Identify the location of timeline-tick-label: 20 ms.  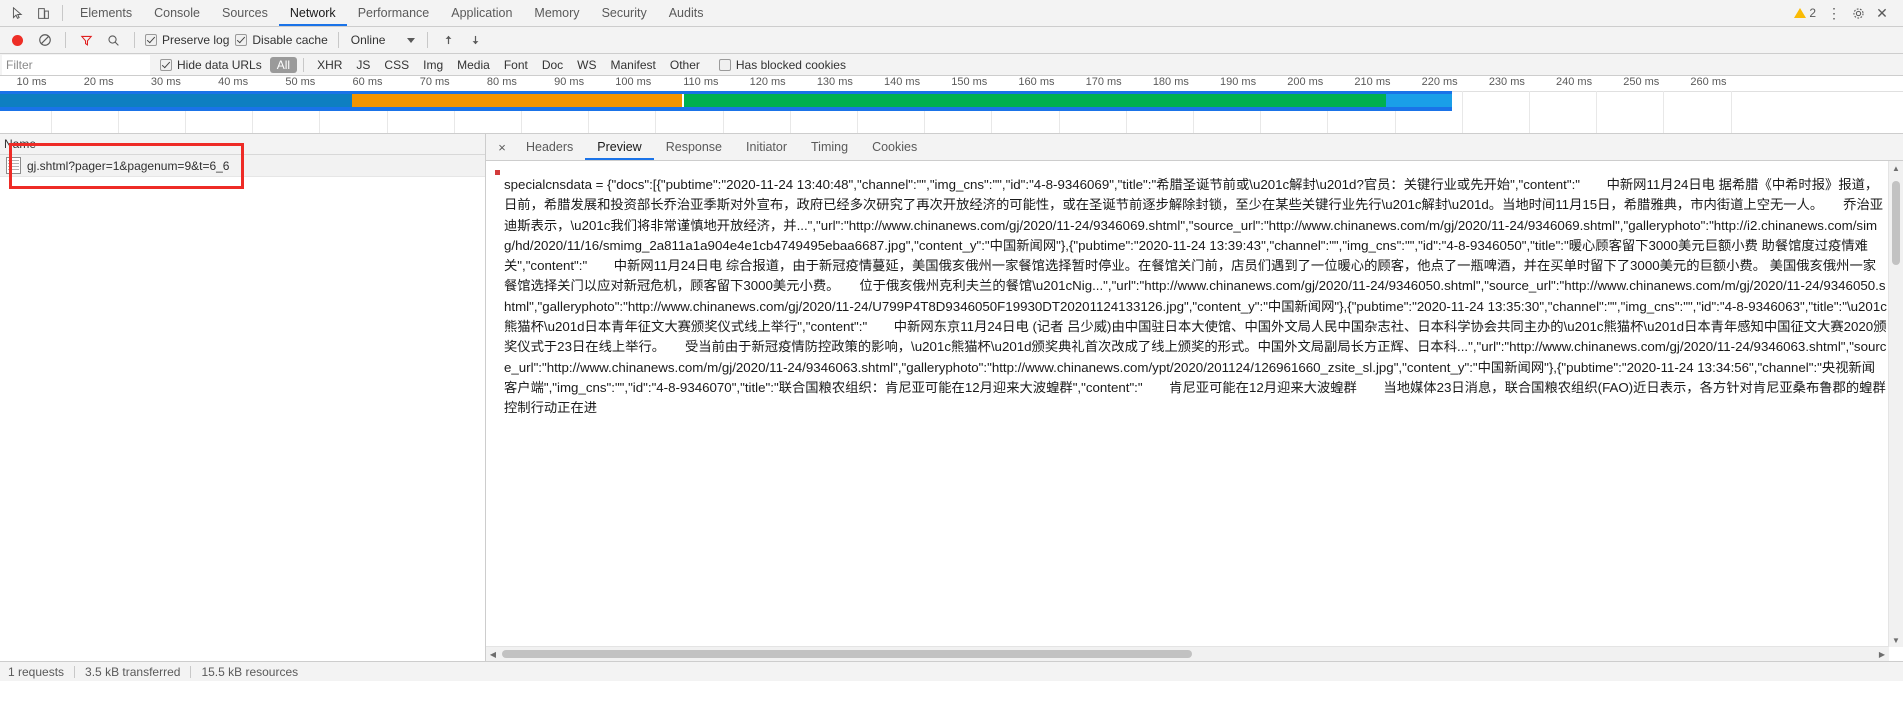
(98, 82).